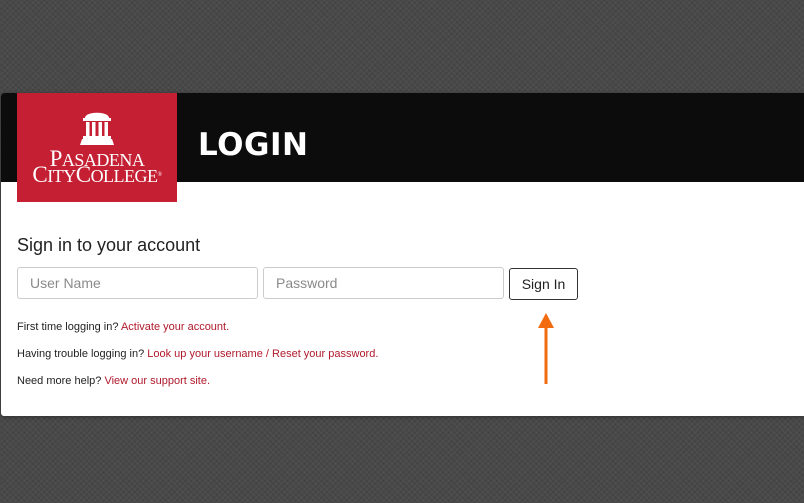 The height and width of the screenshot is (503, 804). I want to click on form-heading: Sign in to your account, so click(109, 245).